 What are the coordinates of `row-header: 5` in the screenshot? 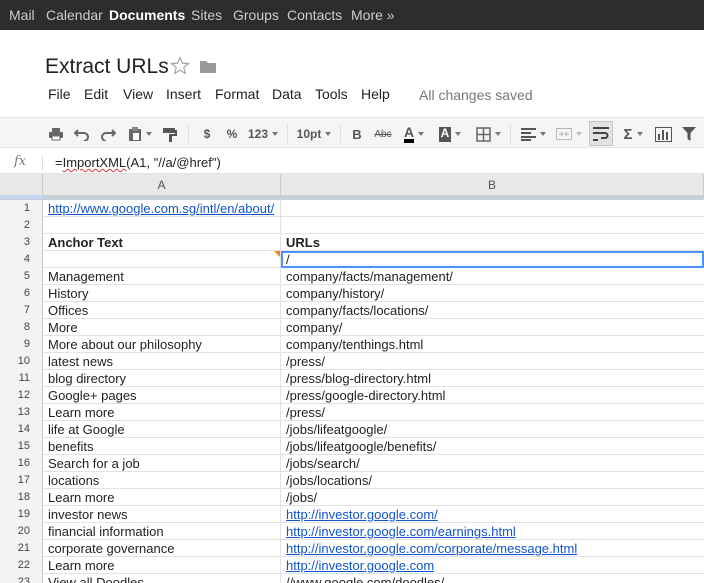 It's located at (21, 276).